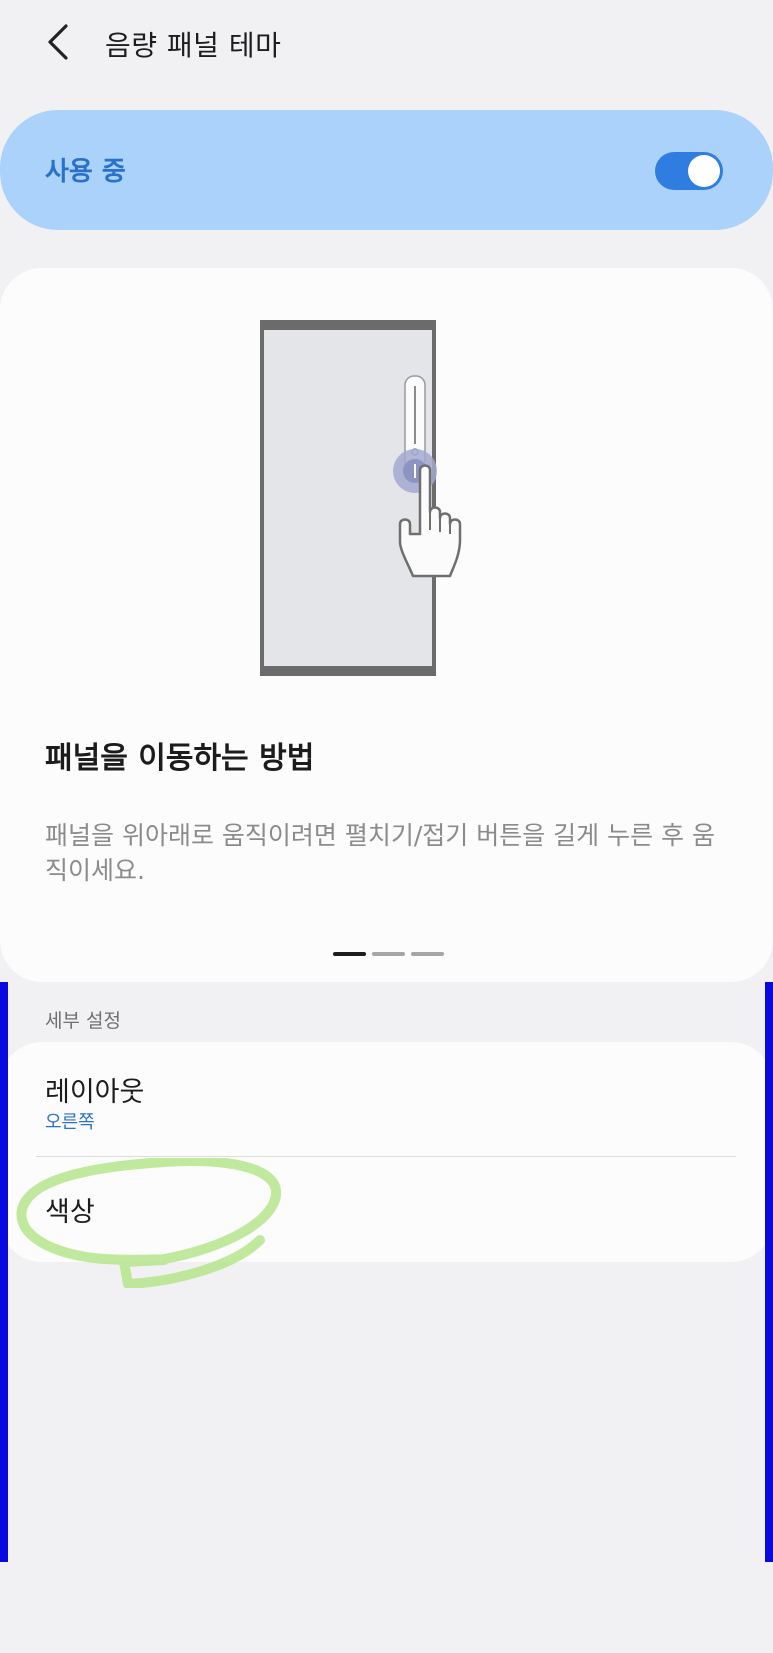 This screenshot has width=773, height=1653. Describe the element at coordinates (386, 1210) in the screenshot. I see `color-setting: 색상` at that location.